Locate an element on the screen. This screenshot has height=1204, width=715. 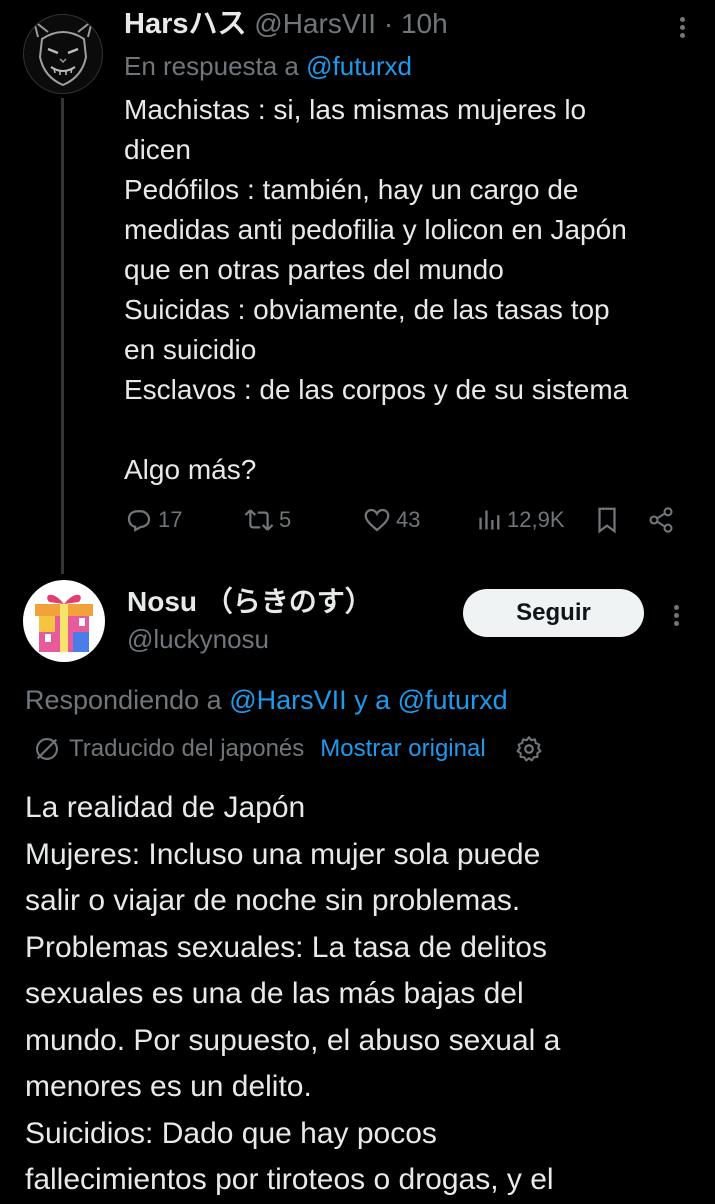
tweet1-header: Harsハス @HarsVII · 10h is located at coordinates (286, 24).